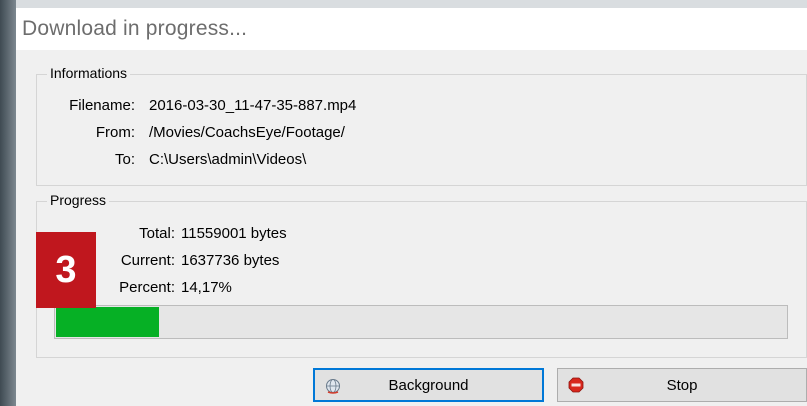  I want to click on to-label: To:, so click(124, 159).